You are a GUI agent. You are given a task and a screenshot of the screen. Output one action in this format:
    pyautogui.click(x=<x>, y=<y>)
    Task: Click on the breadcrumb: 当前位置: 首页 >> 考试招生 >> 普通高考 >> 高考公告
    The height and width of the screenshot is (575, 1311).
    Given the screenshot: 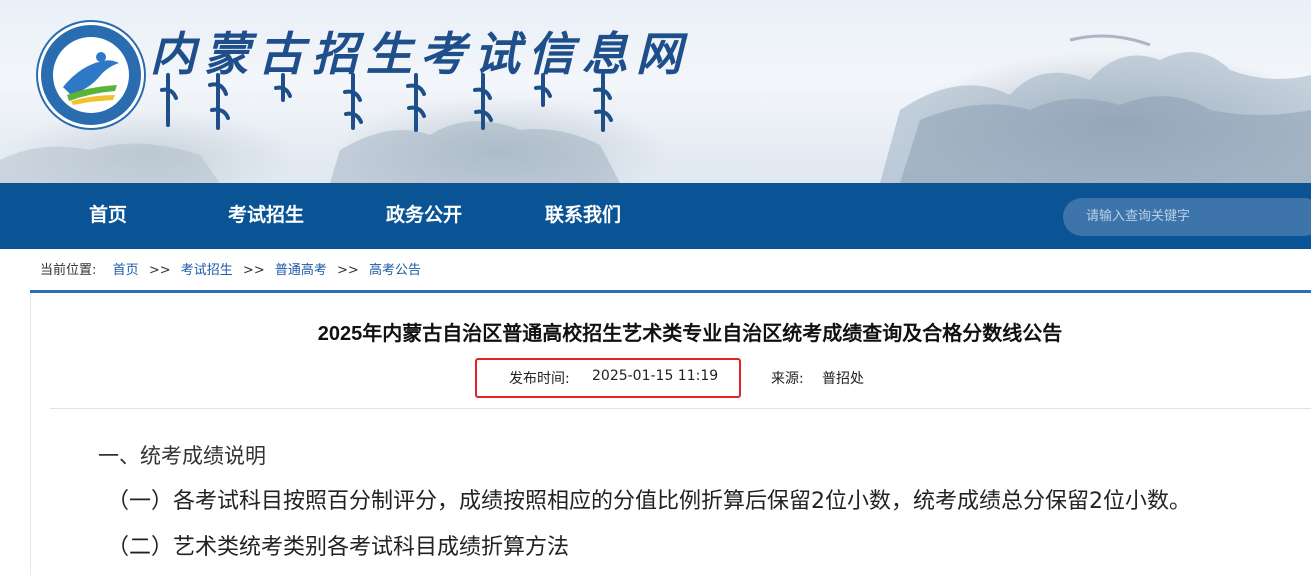 What is the action you would take?
    pyautogui.click(x=230, y=271)
    